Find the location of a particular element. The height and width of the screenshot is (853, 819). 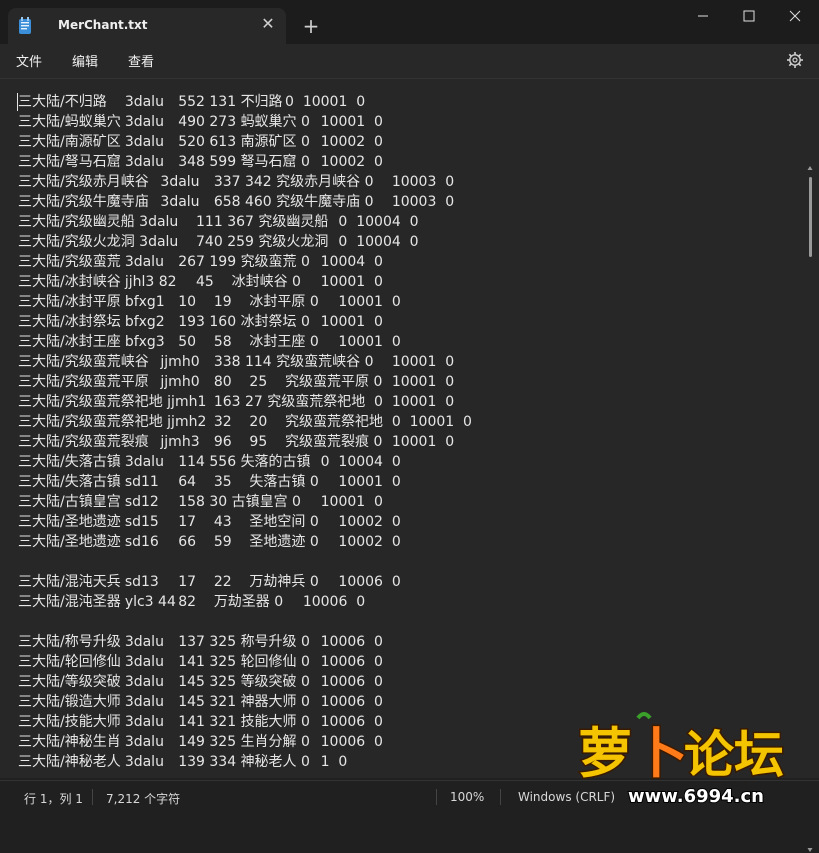

forum-logo-watermark: 萝 卜 论坛 www.6994.cn is located at coordinates (681, 760).